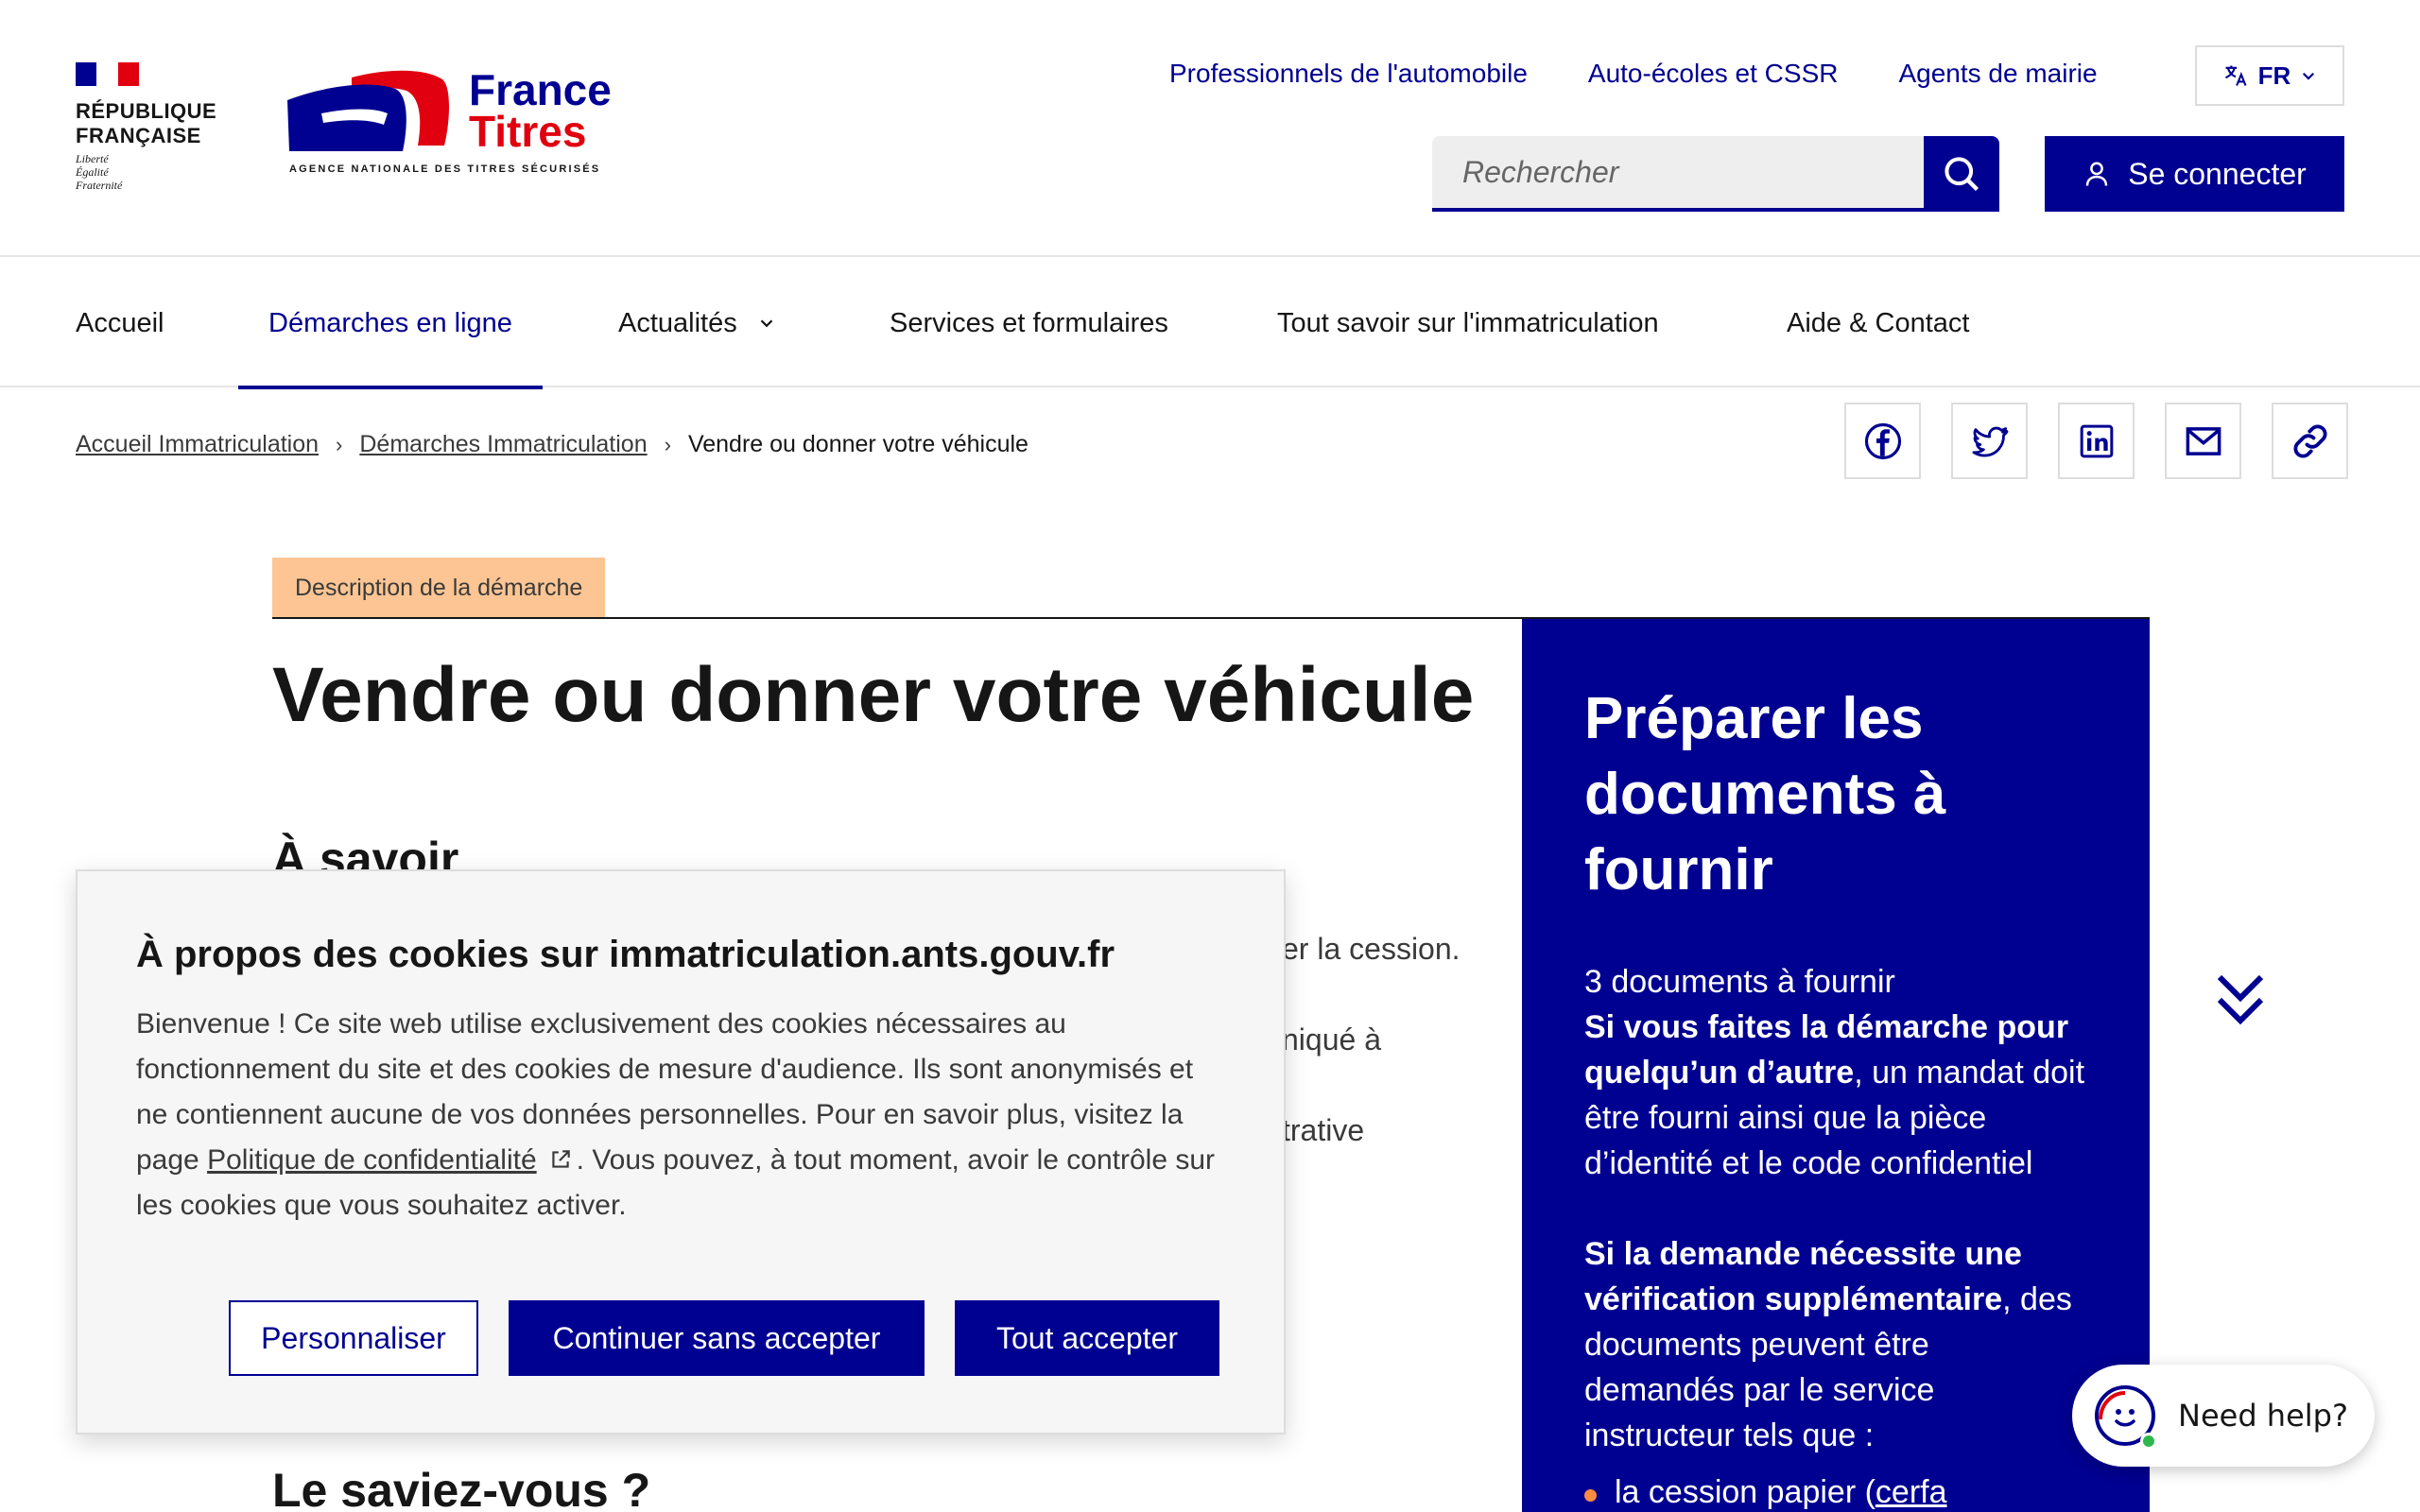  I want to click on body-text-fragment: er la cession., so click(1371, 949).